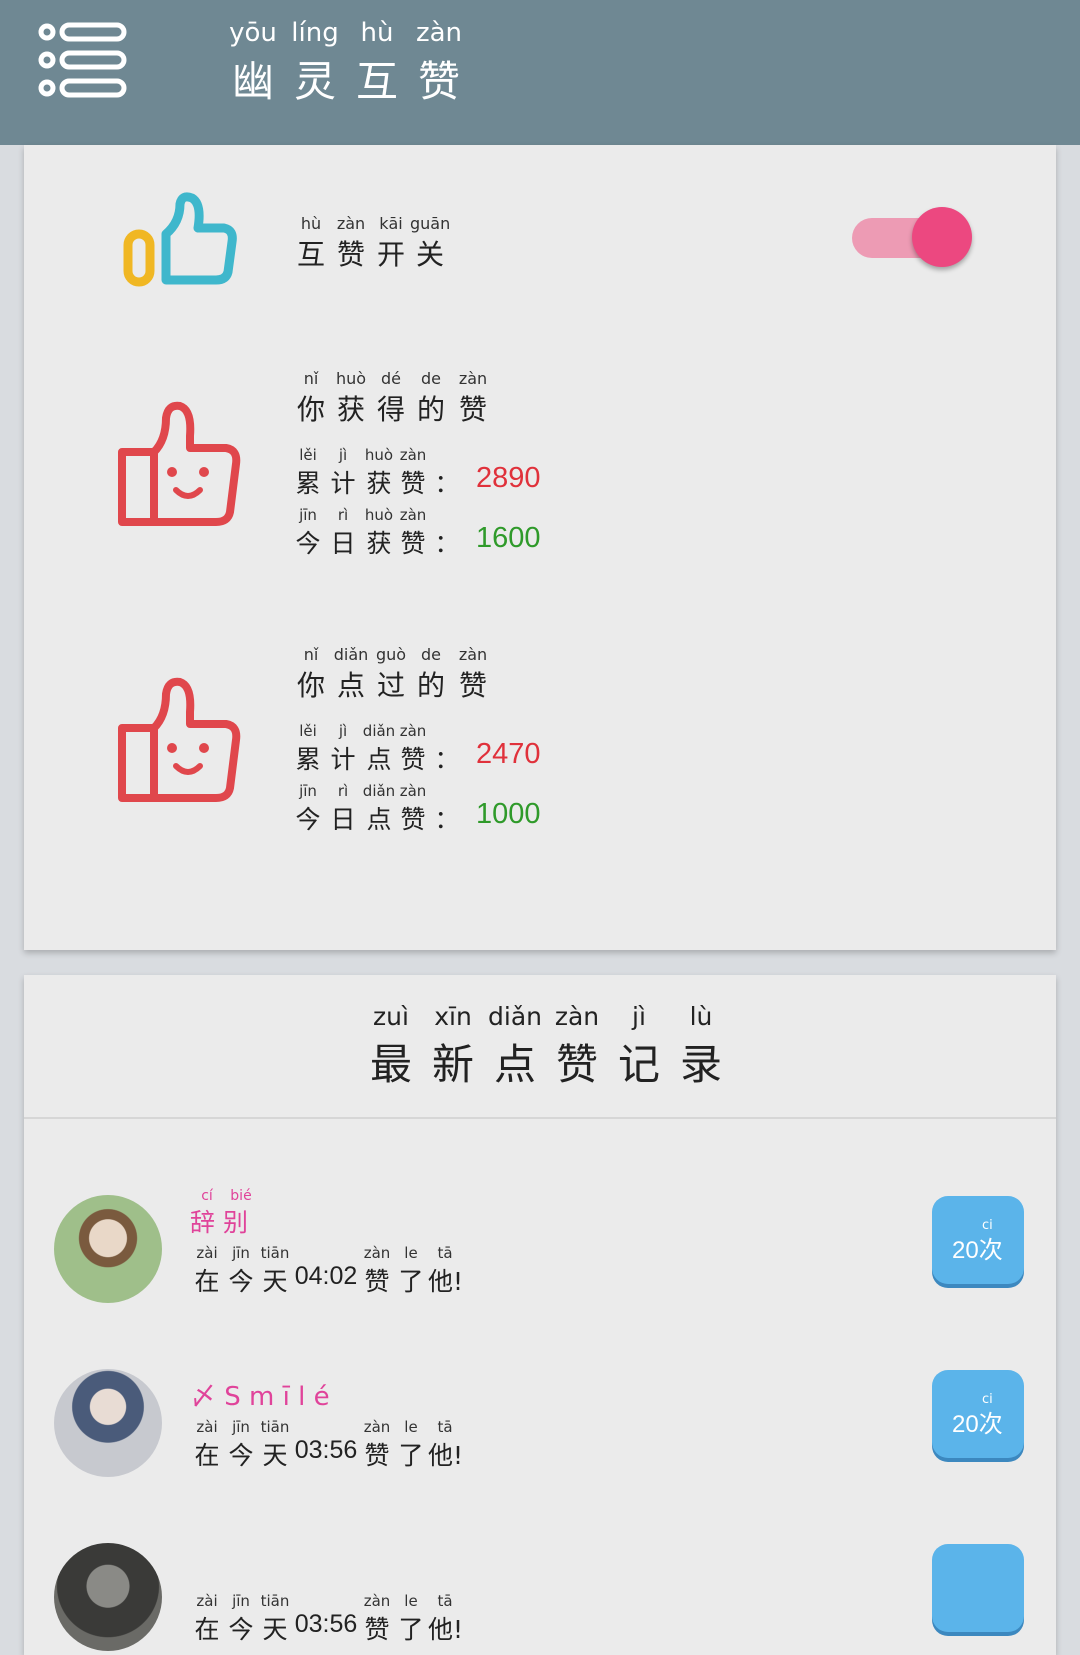 This screenshot has height=1655, width=1080. What do you see at coordinates (241, 1196) in the screenshot?
I see `pinyin: bié` at bounding box center [241, 1196].